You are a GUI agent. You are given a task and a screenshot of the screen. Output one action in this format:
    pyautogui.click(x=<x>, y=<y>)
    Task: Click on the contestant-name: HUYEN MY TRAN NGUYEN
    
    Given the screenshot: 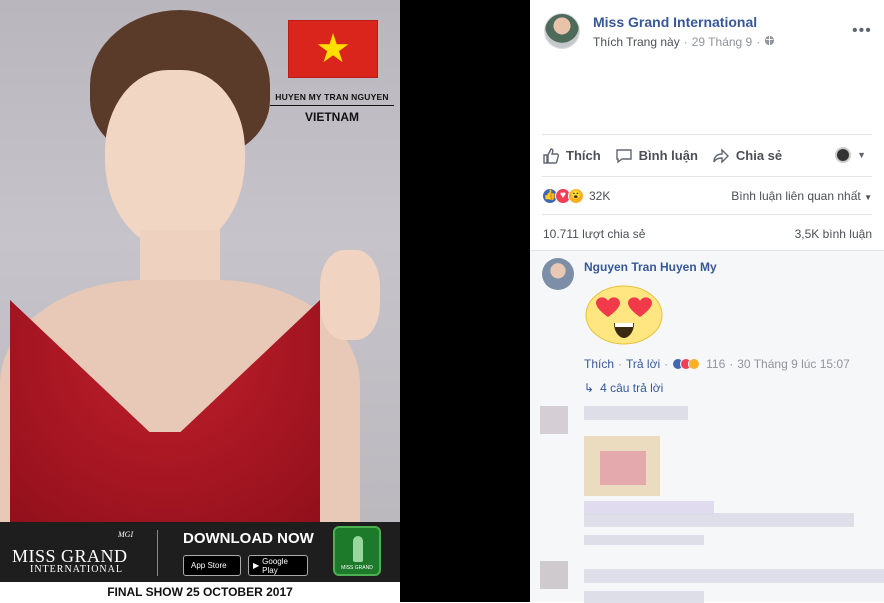 What is the action you would take?
    pyautogui.click(x=332, y=99)
    